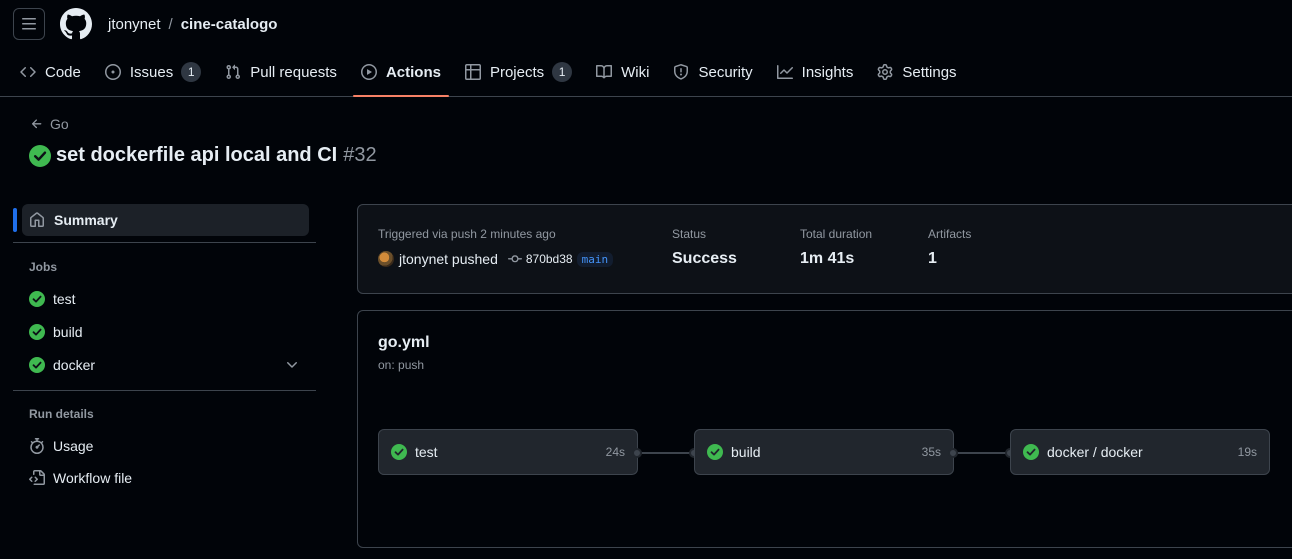 The image size is (1292, 559). I want to click on workflow-name: go.yml, so click(404, 343).